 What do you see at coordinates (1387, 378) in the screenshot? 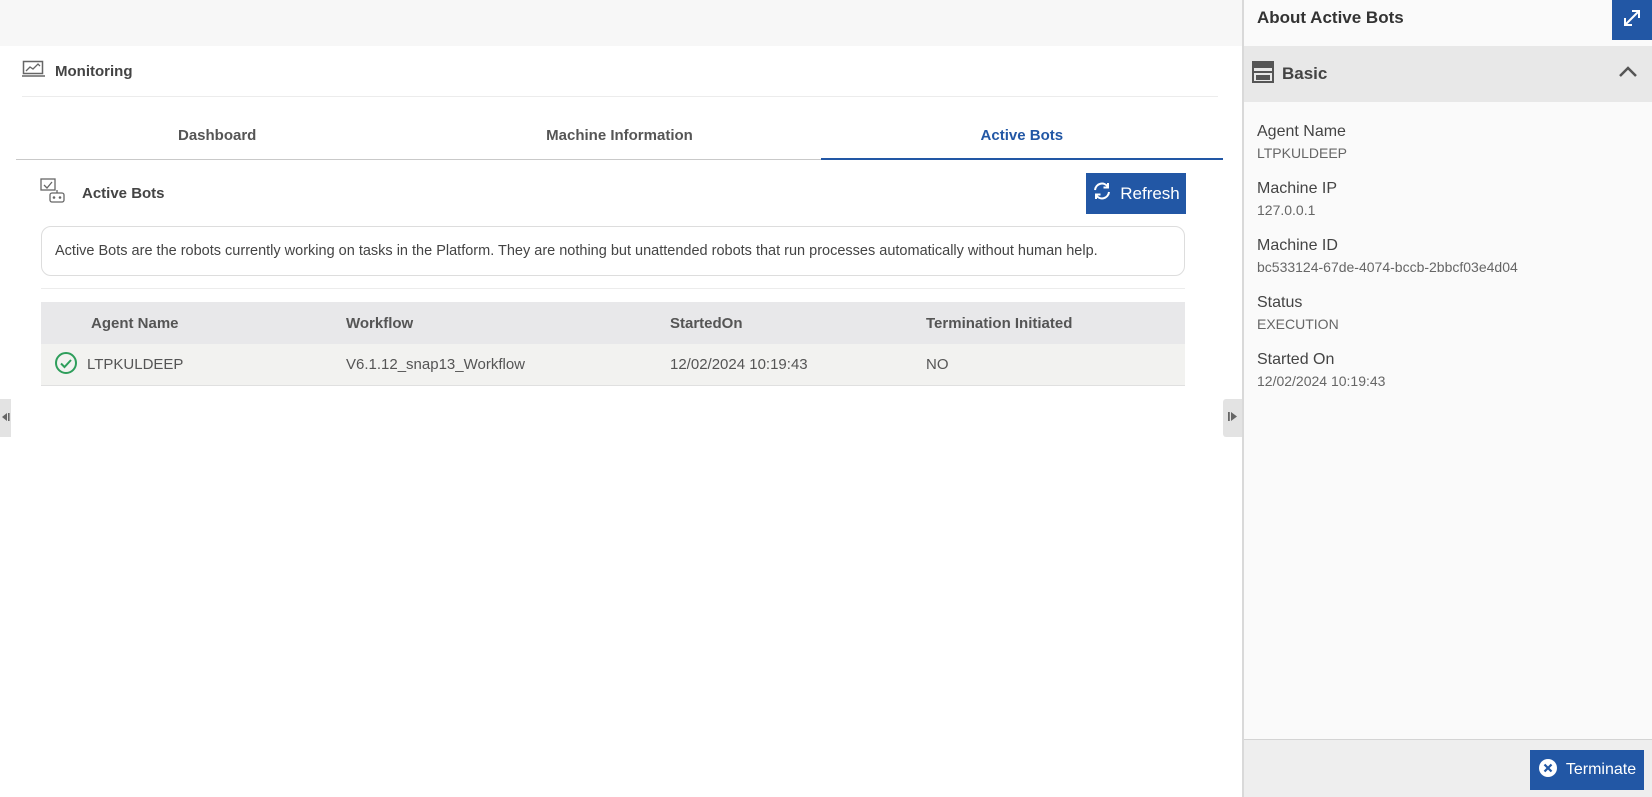
I see `field-started-on: Started On 12/02/2024 10:19:43` at bounding box center [1387, 378].